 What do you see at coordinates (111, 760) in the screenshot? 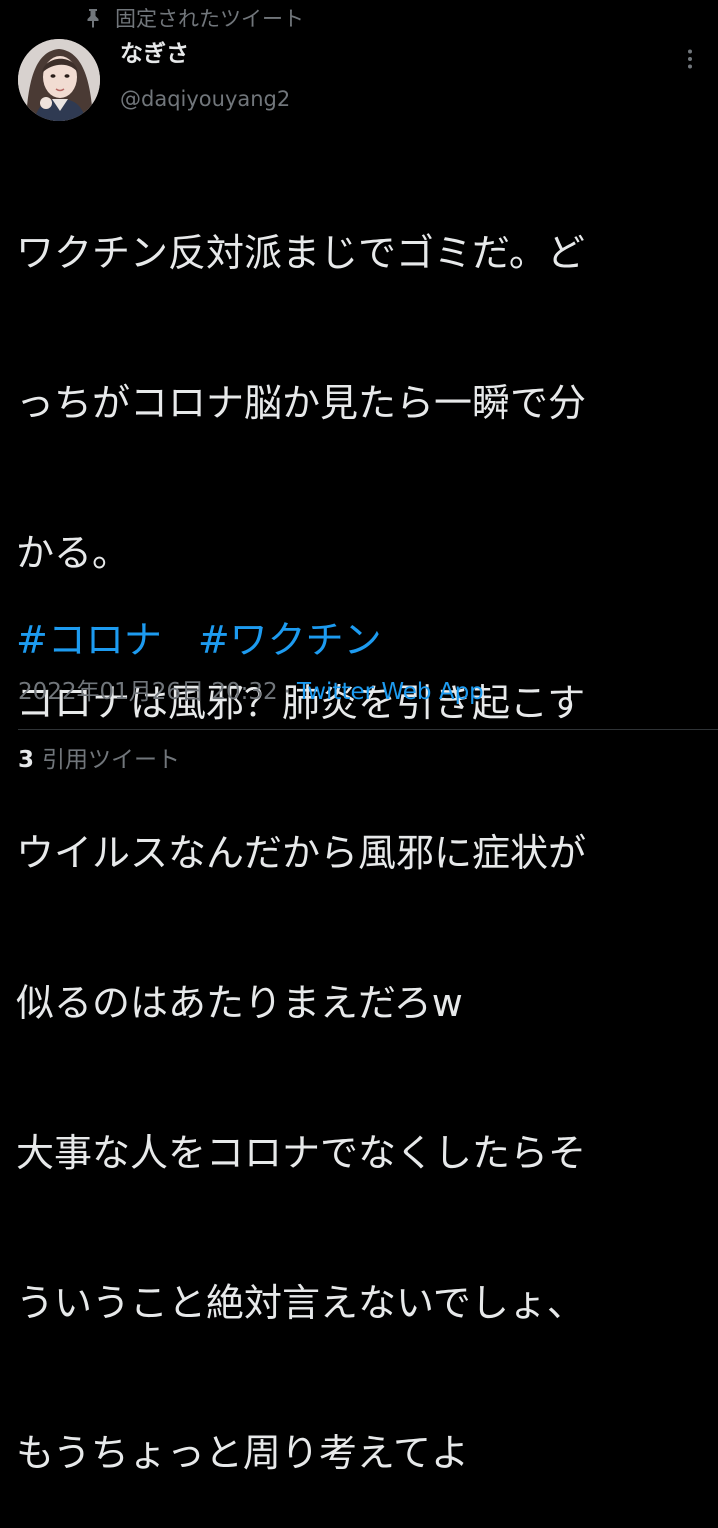
I see `quote-label: 引用ツイート` at bounding box center [111, 760].